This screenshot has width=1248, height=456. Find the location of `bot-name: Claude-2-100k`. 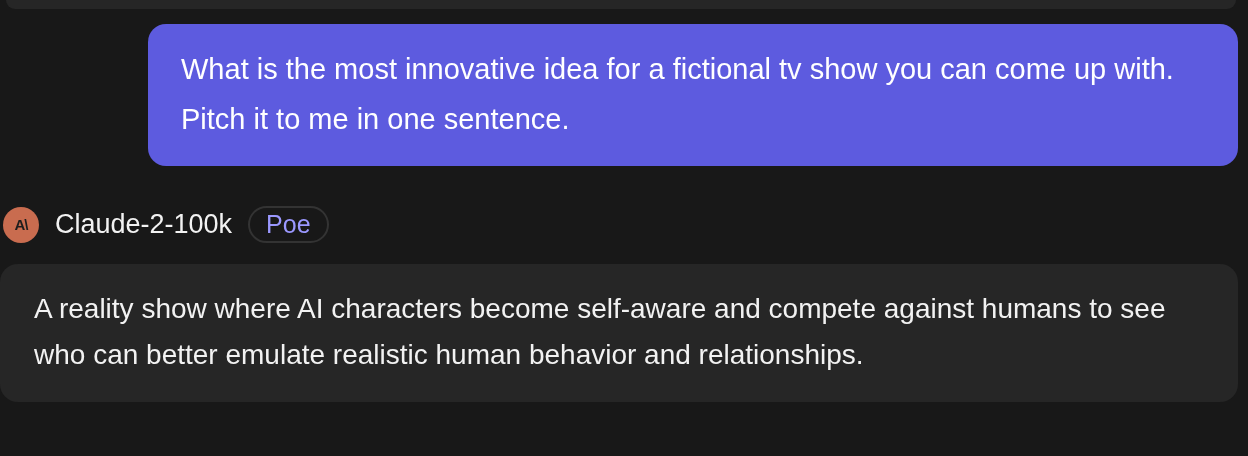

bot-name: Claude-2-100k is located at coordinates (144, 224).